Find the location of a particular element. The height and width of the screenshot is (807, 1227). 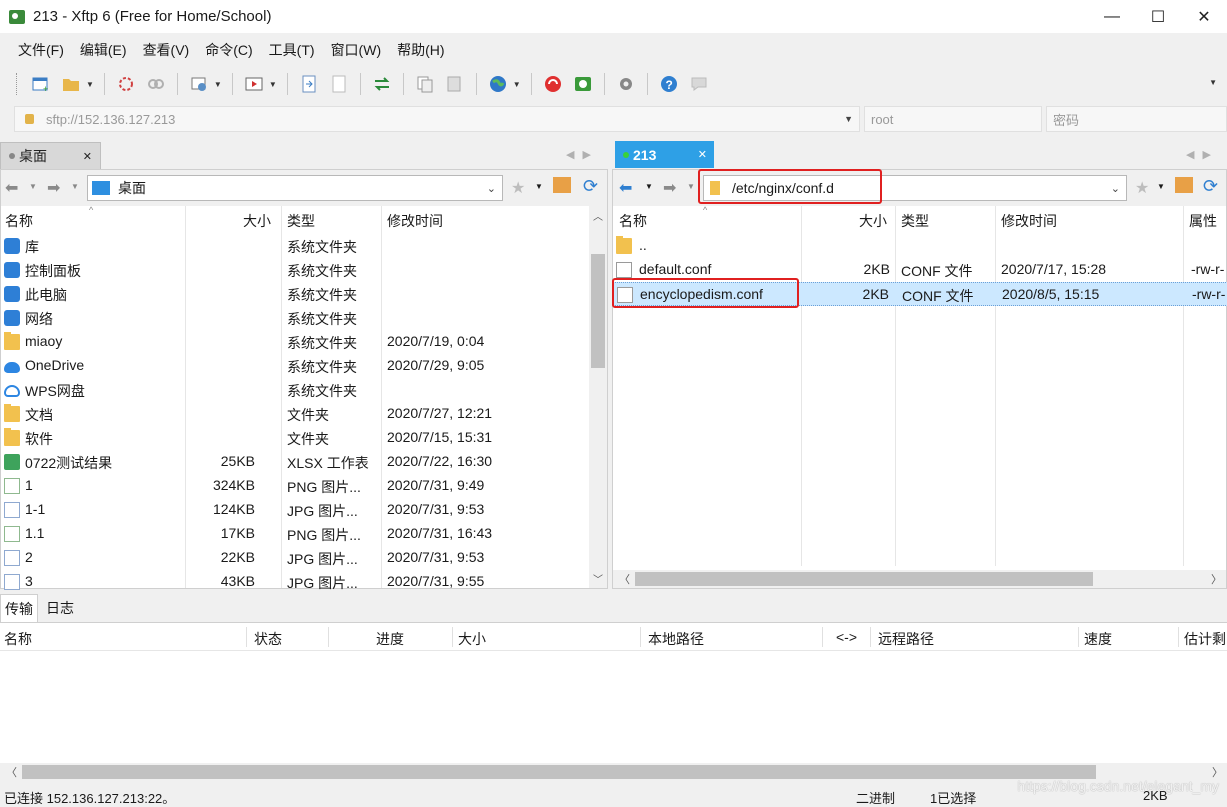

close-button: ✕ is located at coordinates (1204, 16).